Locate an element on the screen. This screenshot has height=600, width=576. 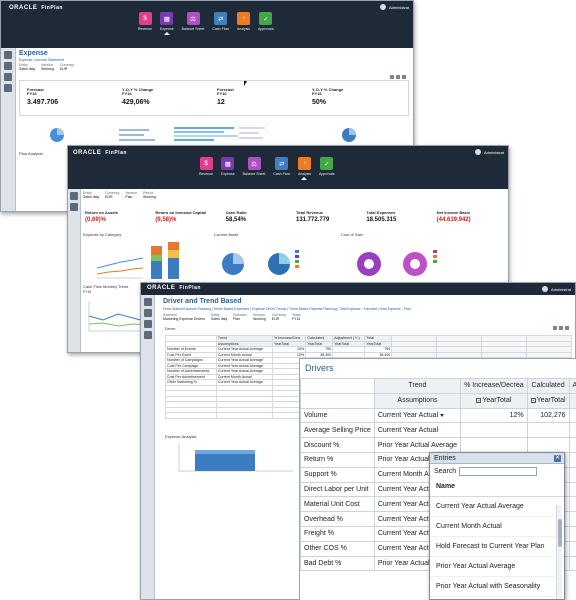
chevron-down-icon is located at coordinates (442, 415).